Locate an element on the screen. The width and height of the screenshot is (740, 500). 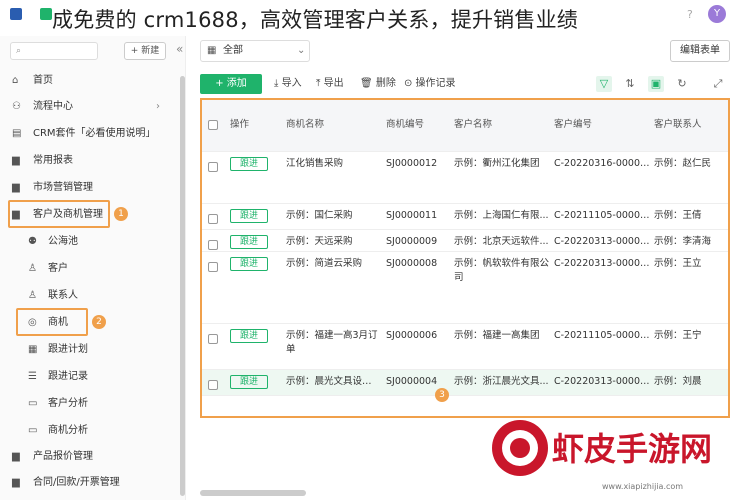
sidebar-item-contacts: ♙ 联系人 is located at coordinates (93, 296).